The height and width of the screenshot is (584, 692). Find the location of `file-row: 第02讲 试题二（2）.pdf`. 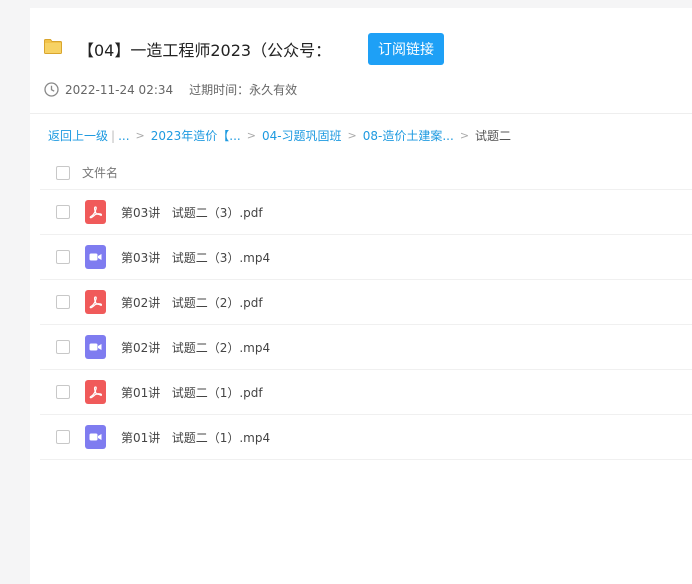

file-row: 第02讲 试题二（2）.pdf is located at coordinates (366, 302).